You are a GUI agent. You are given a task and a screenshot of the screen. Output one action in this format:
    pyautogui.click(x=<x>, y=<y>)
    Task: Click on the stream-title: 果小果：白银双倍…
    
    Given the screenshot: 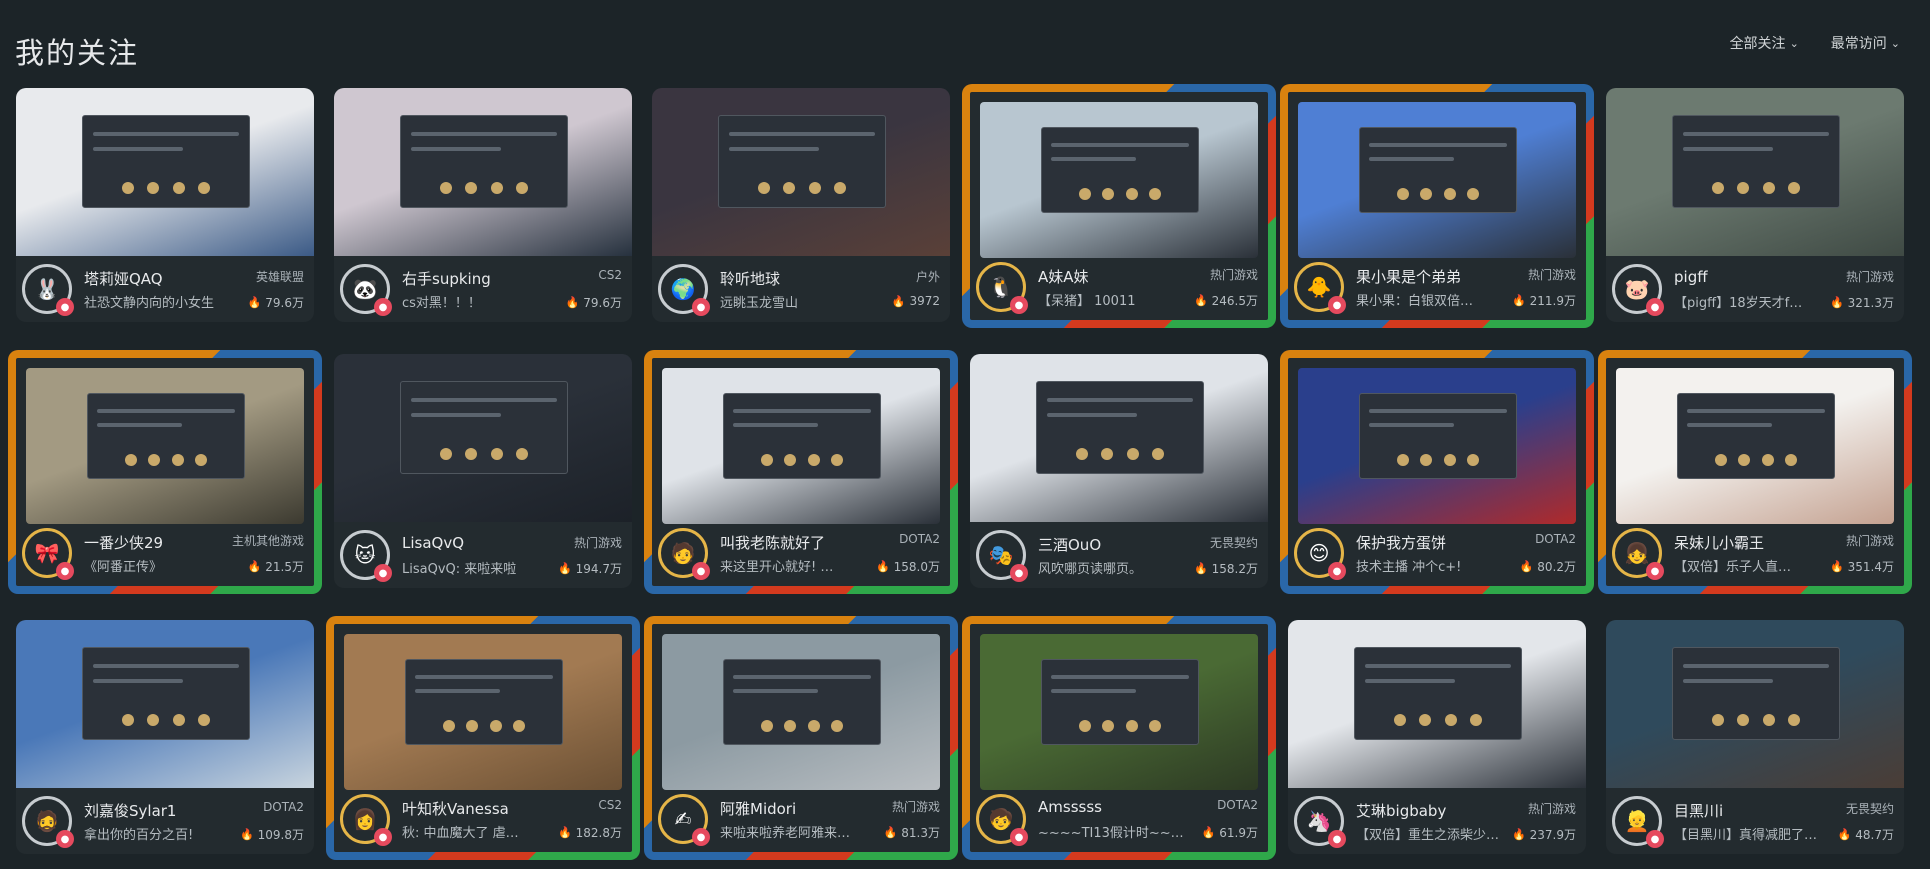 What is the action you would take?
    pyautogui.click(x=1415, y=301)
    